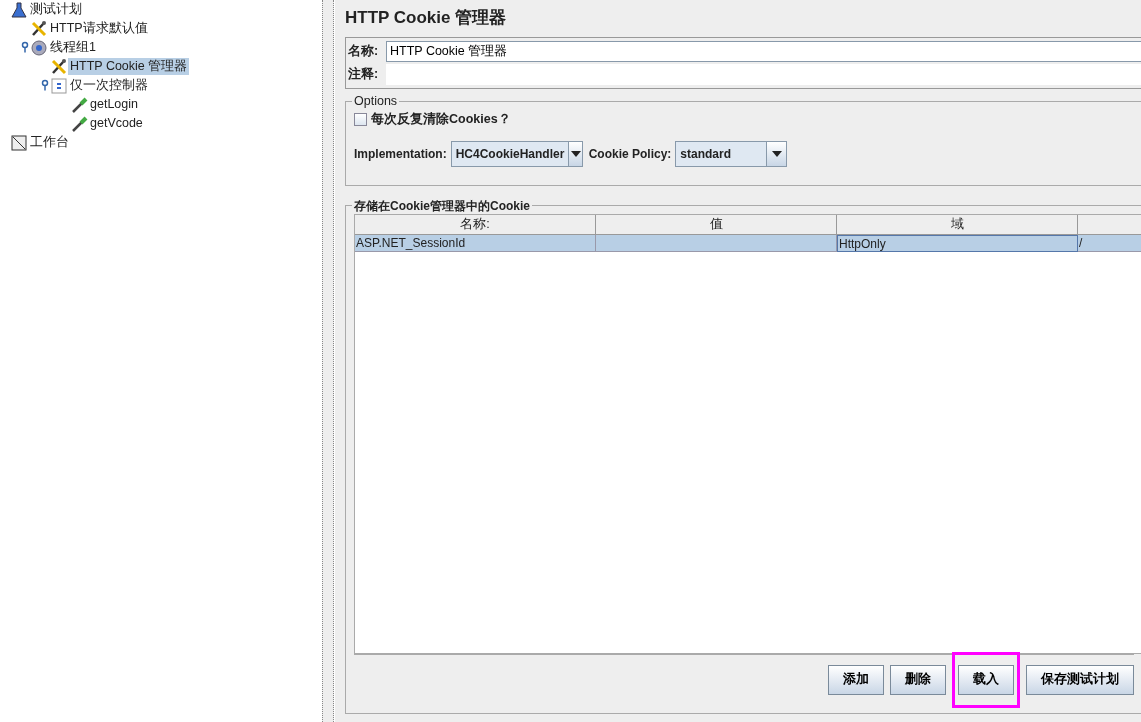  I want to click on action-button: 删除, so click(918, 679).